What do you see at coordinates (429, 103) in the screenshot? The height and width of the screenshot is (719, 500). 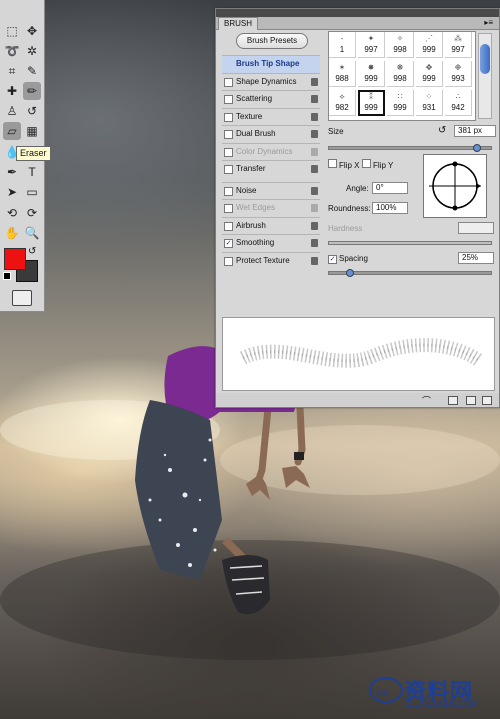 I see `brush-tip-cell: ⁘ 931` at bounding box center [429, 103].